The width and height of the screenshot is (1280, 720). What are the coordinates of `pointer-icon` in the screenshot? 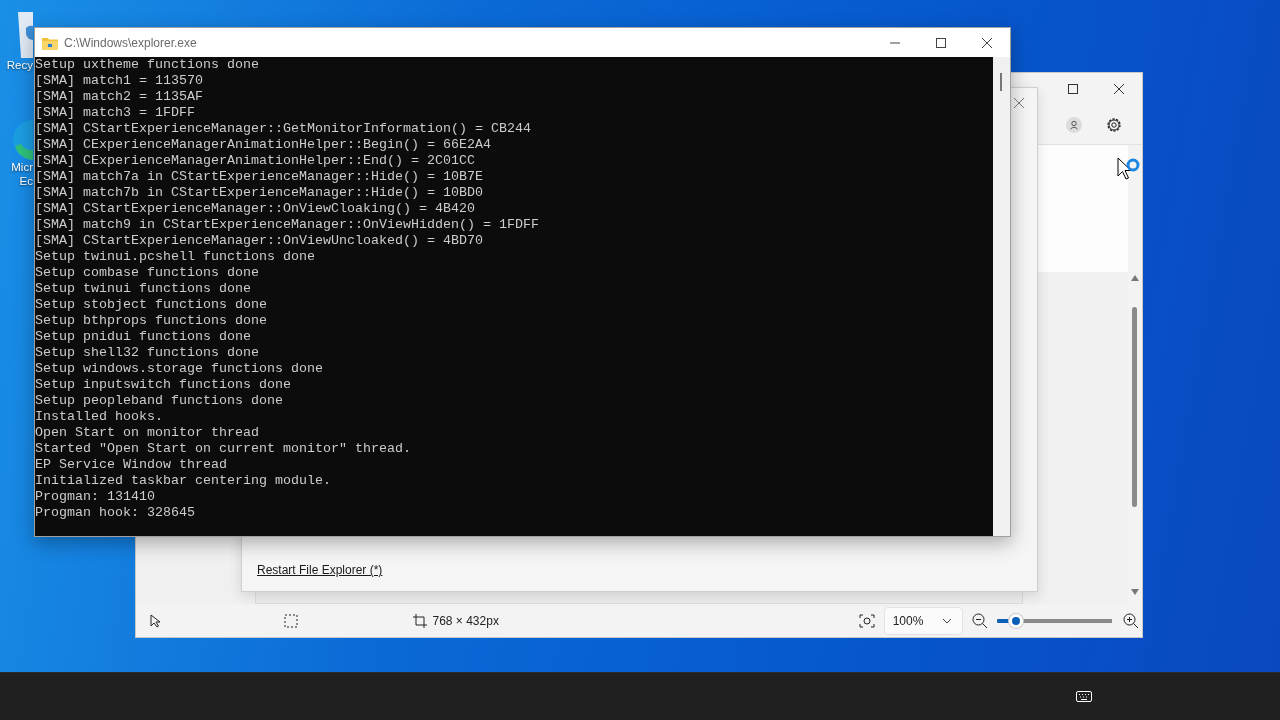 It's located at (155, 620).